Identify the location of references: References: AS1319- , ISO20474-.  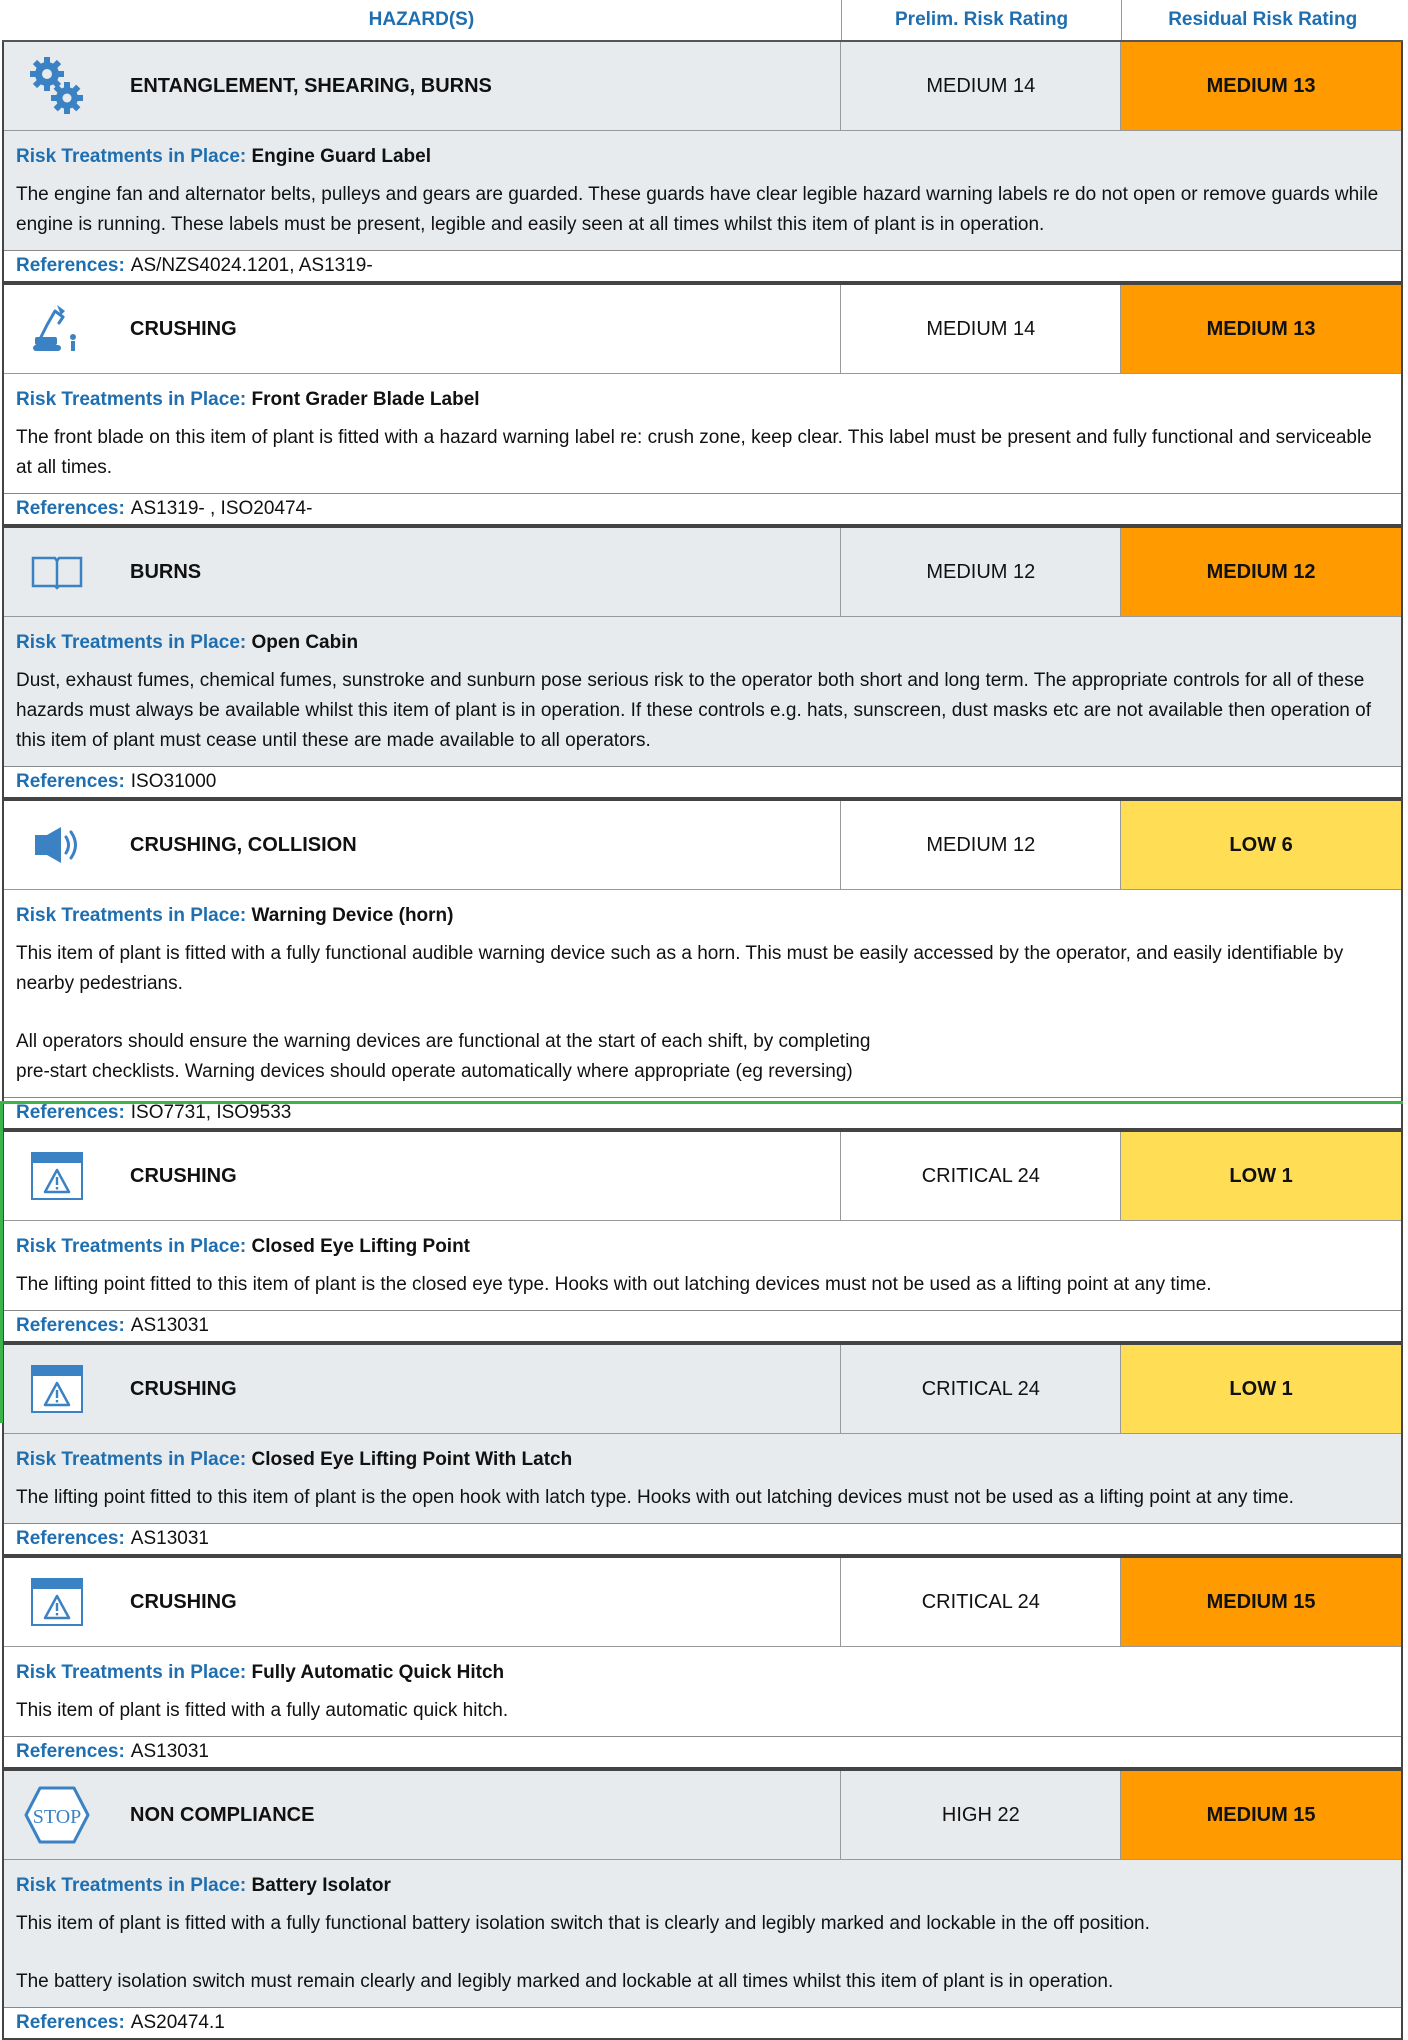
(702, 508).